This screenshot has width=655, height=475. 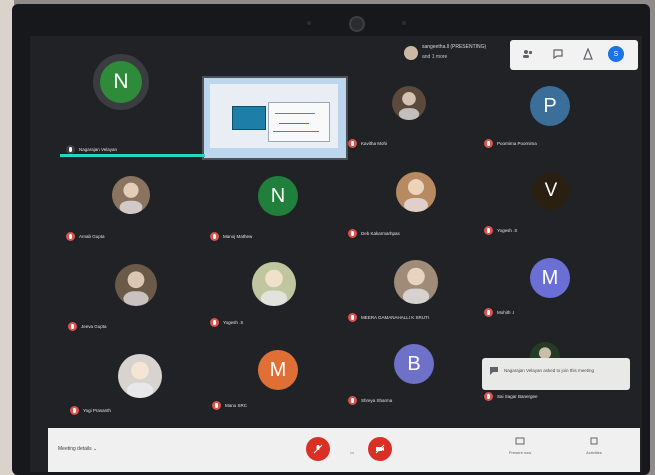 I want to click on participant-avatar: V, so click(x=551, y=191).